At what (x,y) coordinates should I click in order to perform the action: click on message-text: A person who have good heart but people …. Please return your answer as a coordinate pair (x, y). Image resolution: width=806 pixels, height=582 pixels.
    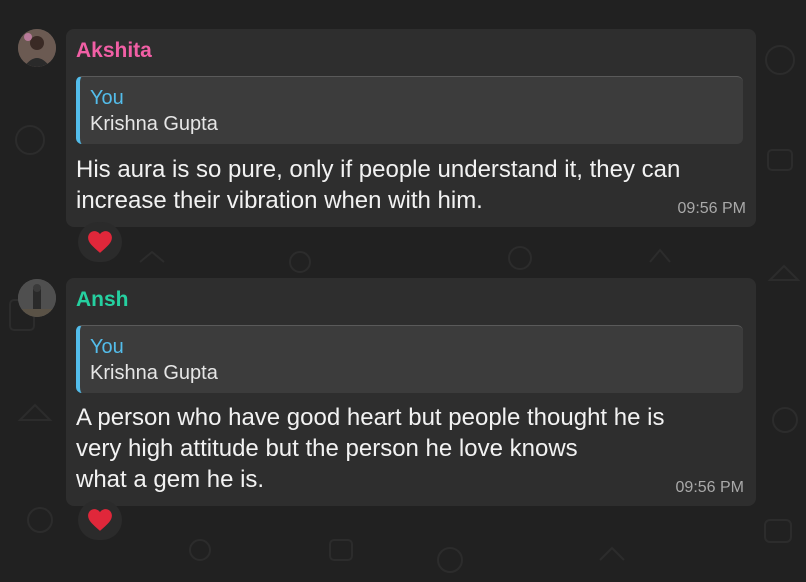
    Looking at the image, I should click on (370, 448).